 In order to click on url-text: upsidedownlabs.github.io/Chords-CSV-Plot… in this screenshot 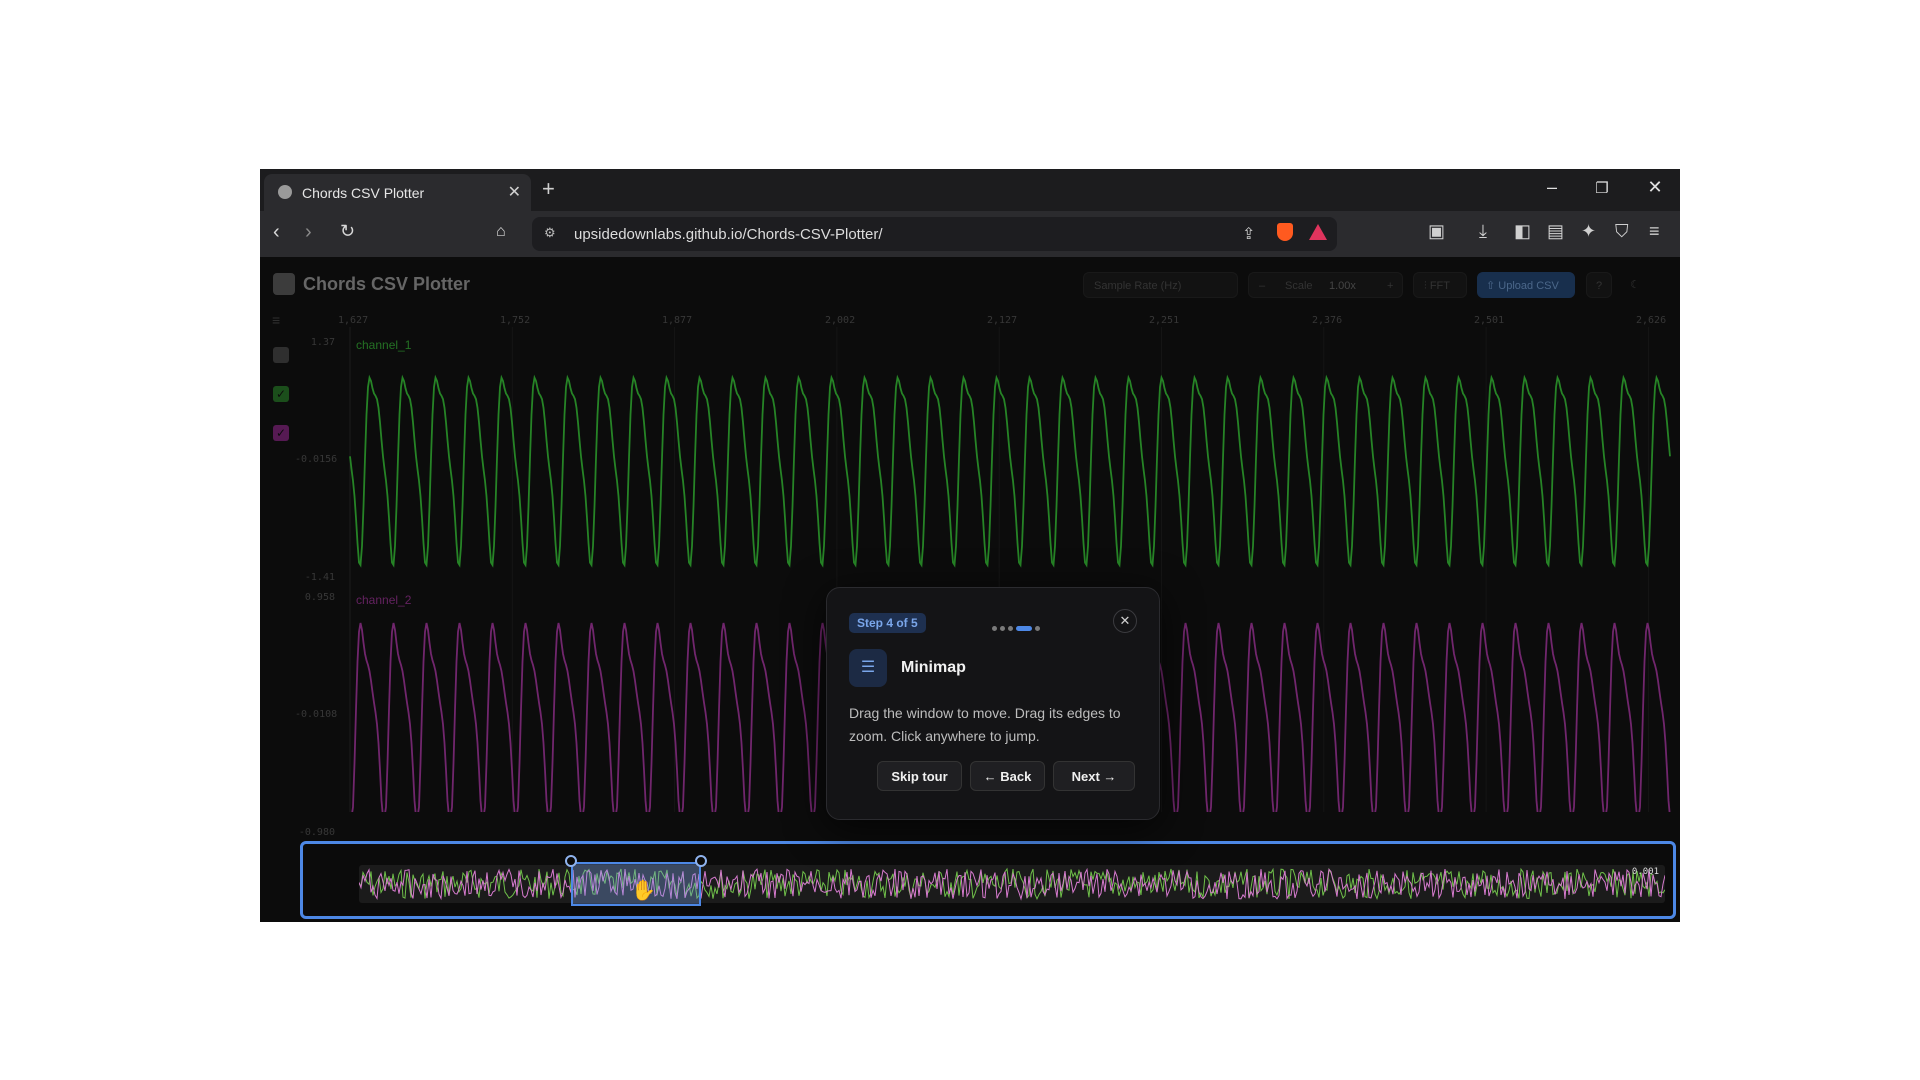, I will do `click(728, 234)`.